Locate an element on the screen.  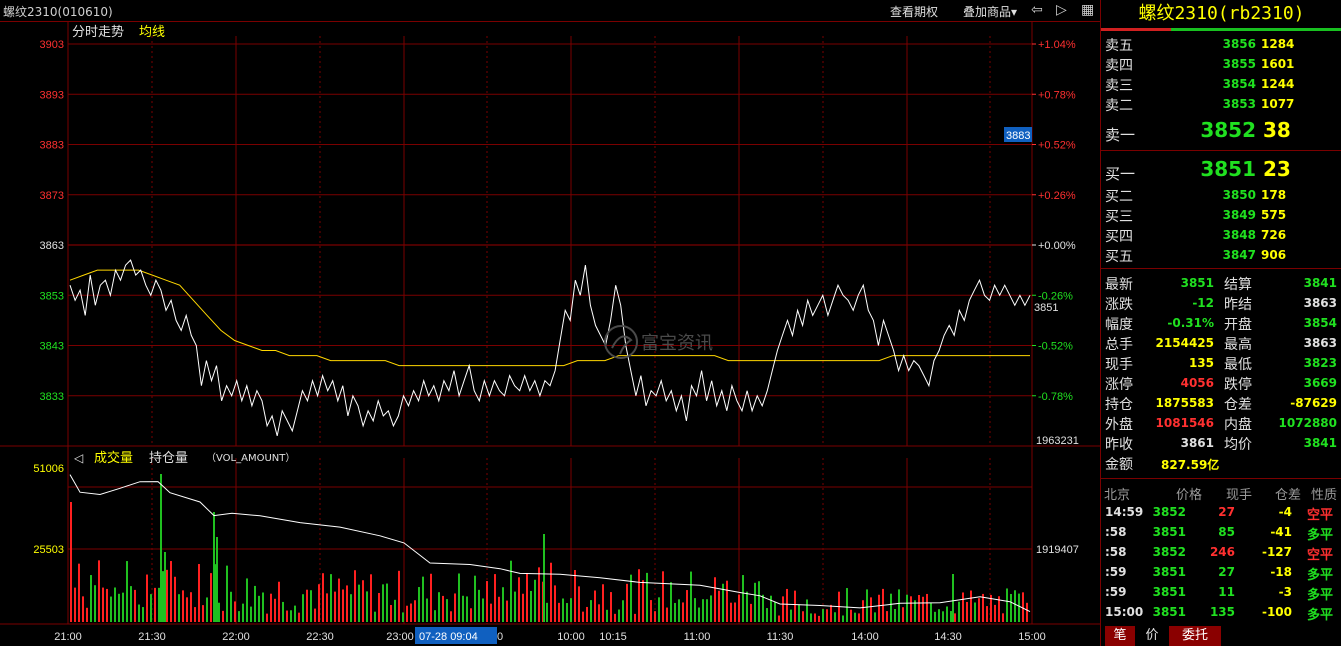
level-label: 买四 is located at coordinates (1119, 237).